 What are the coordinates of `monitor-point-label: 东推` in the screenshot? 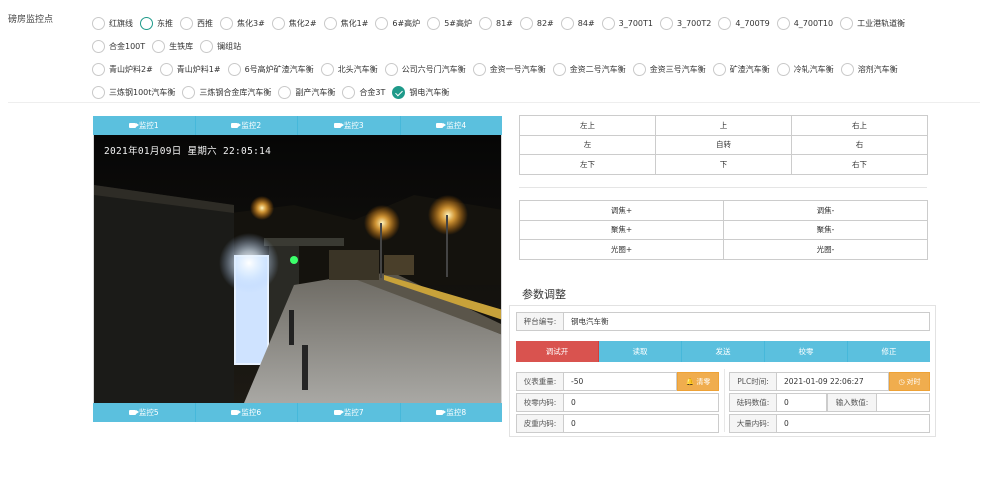 It's located at (165, 23).